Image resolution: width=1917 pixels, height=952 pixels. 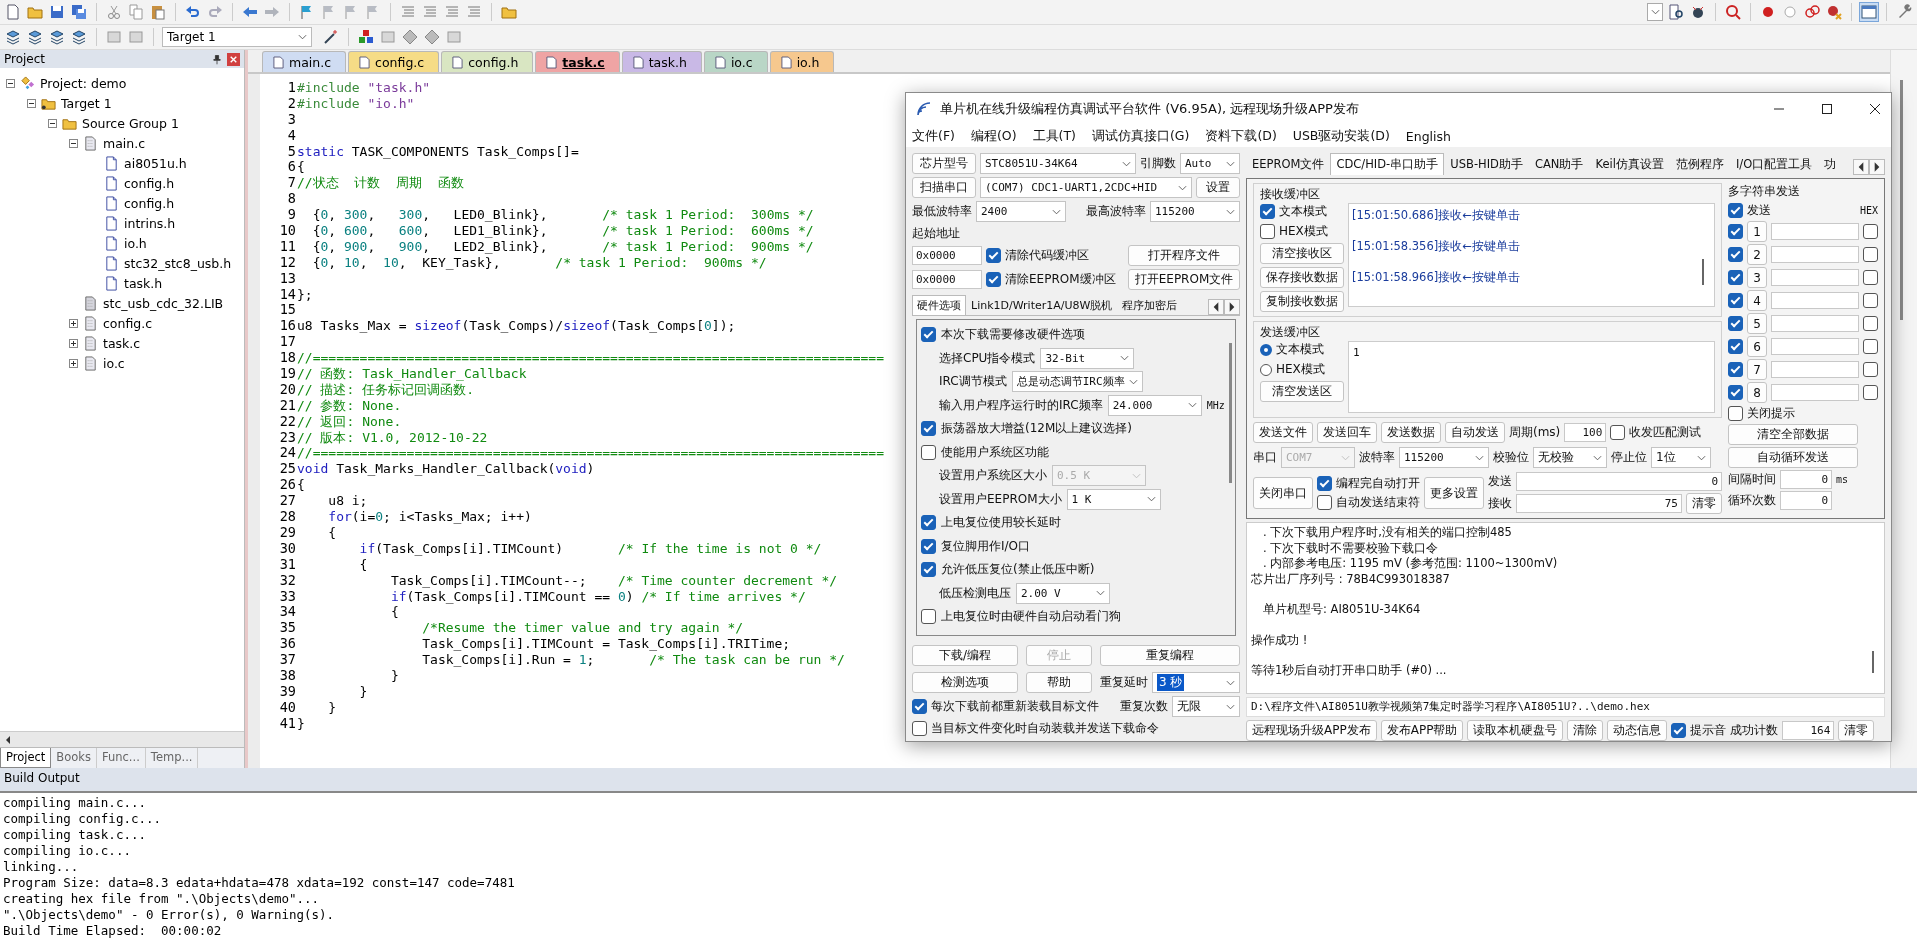 What do you see at coordinates (149, 203) in the screenshot?
I see `tree-item: config.h` at bounding box center [149, 203].